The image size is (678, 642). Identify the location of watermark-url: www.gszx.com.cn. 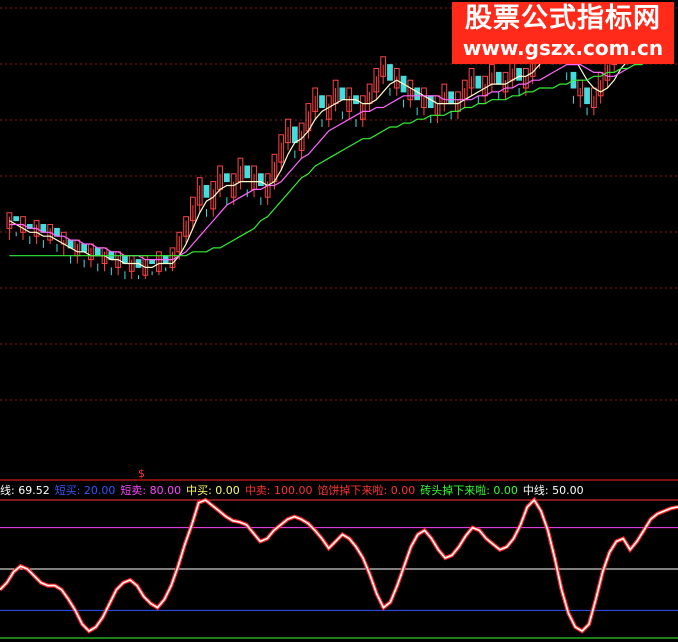
(563, 48).